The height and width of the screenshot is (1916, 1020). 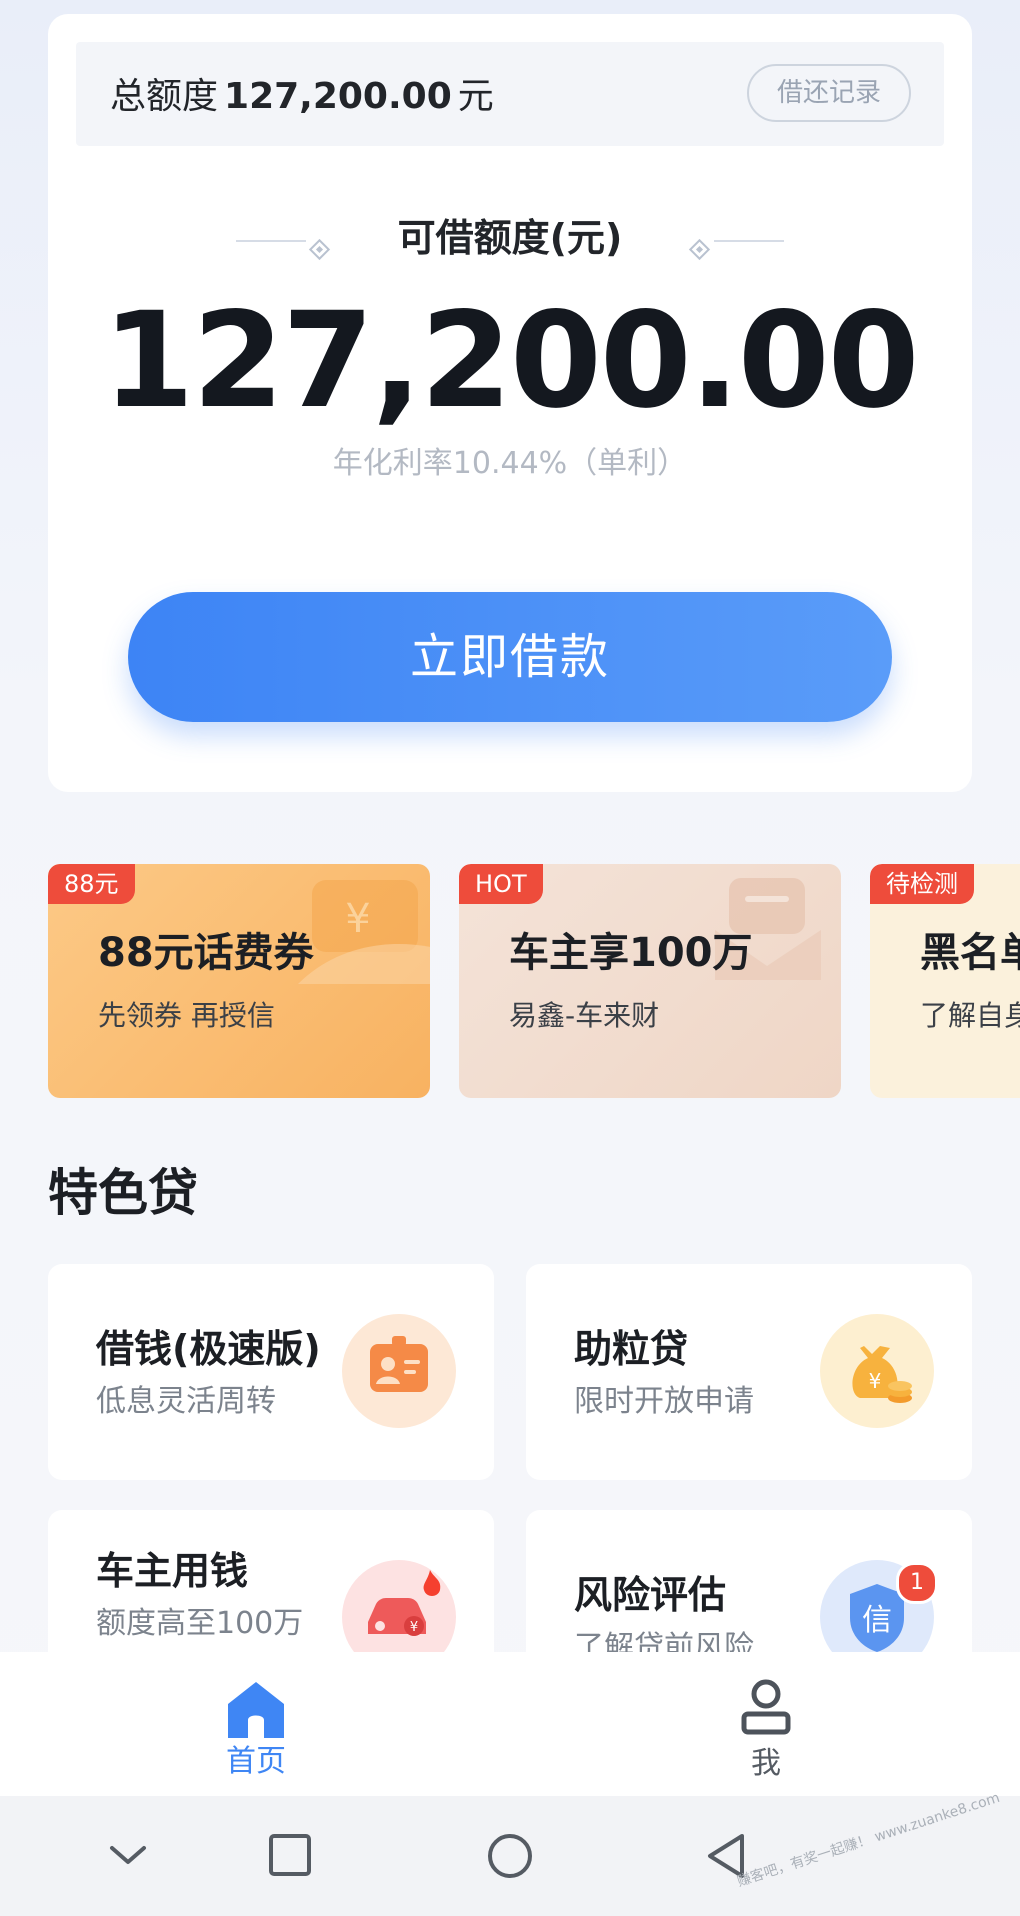 What do you see at coordinates (749, 1372) in the screenshot?
I see `feature-card-zhulidai: 助粒贷 限时开放申请 ¥` at bounding box center [749, 1372].